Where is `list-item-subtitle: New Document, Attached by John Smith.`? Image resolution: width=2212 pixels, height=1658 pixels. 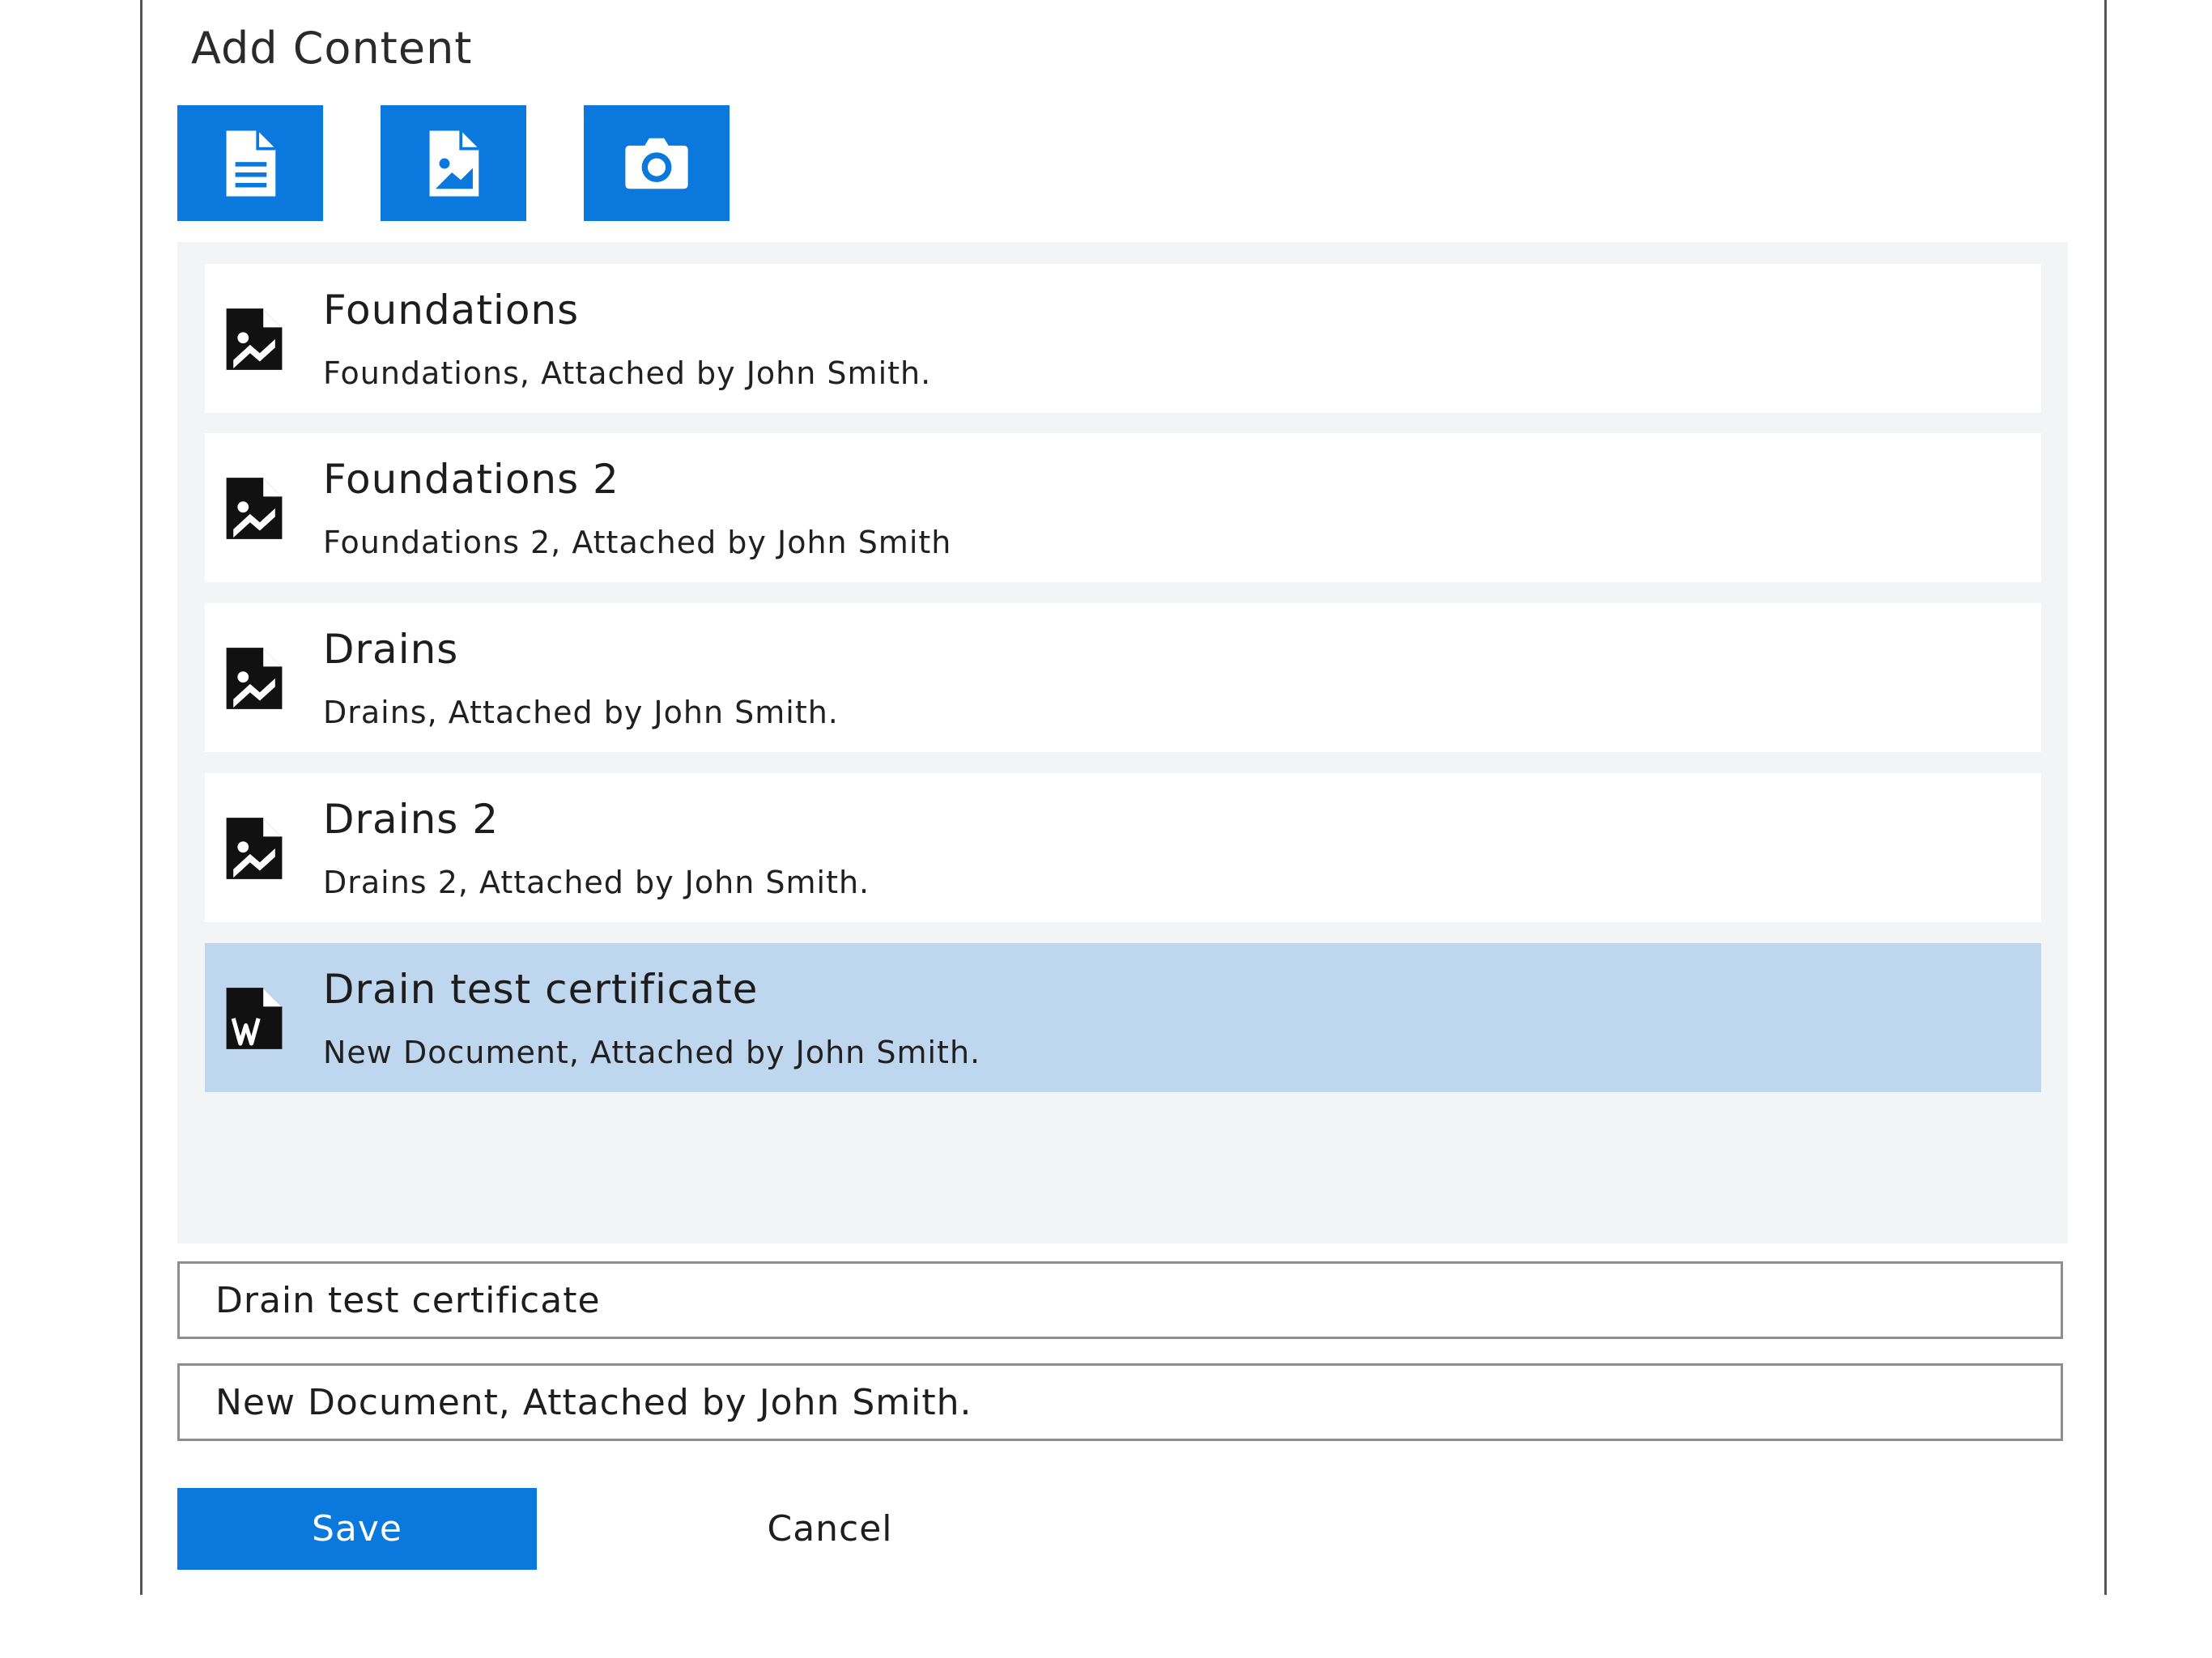
list-item-subtitle: New Document, Attached by John Smith. is located at coordinates (652, 1052).